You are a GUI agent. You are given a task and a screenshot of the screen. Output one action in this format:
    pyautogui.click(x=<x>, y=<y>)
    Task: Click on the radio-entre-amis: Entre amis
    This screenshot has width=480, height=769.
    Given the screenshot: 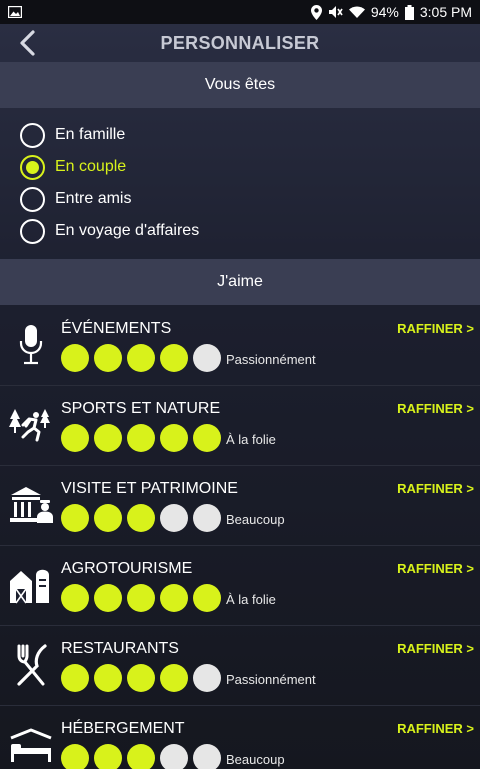 What is the action you would take?
    pyautogui.click(x=75, y=199)
    